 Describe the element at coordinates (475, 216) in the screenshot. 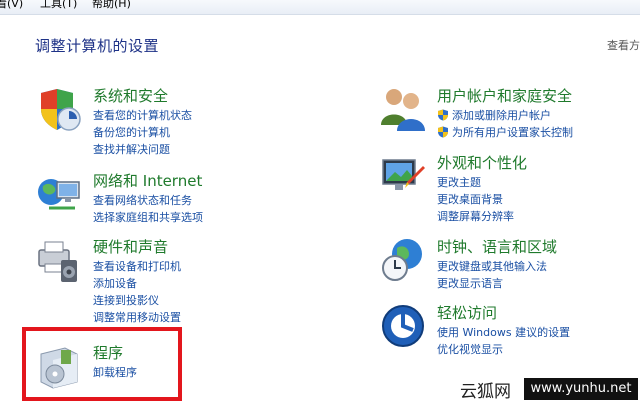

I see `link-screen-resolution: 调整屏幕分辨率` at that location.